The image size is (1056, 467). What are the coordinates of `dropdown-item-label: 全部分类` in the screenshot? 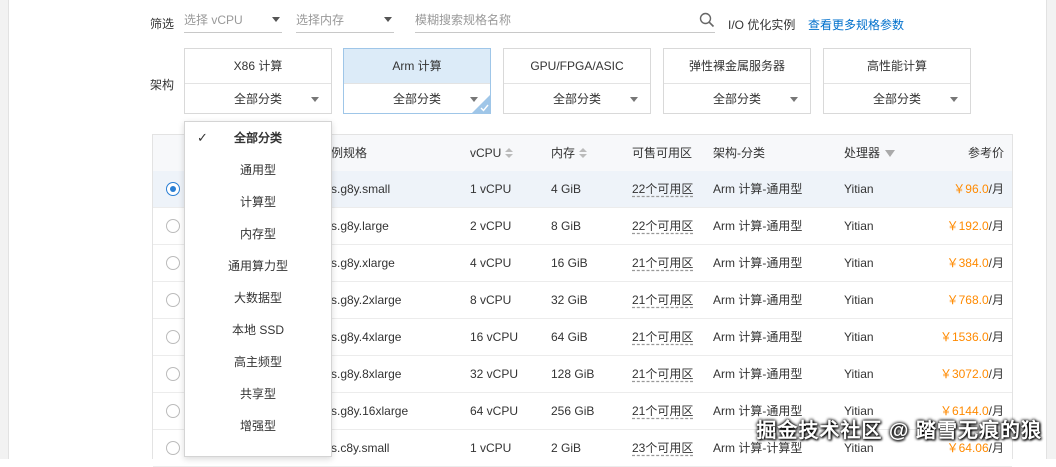 It's located at (257, 138).